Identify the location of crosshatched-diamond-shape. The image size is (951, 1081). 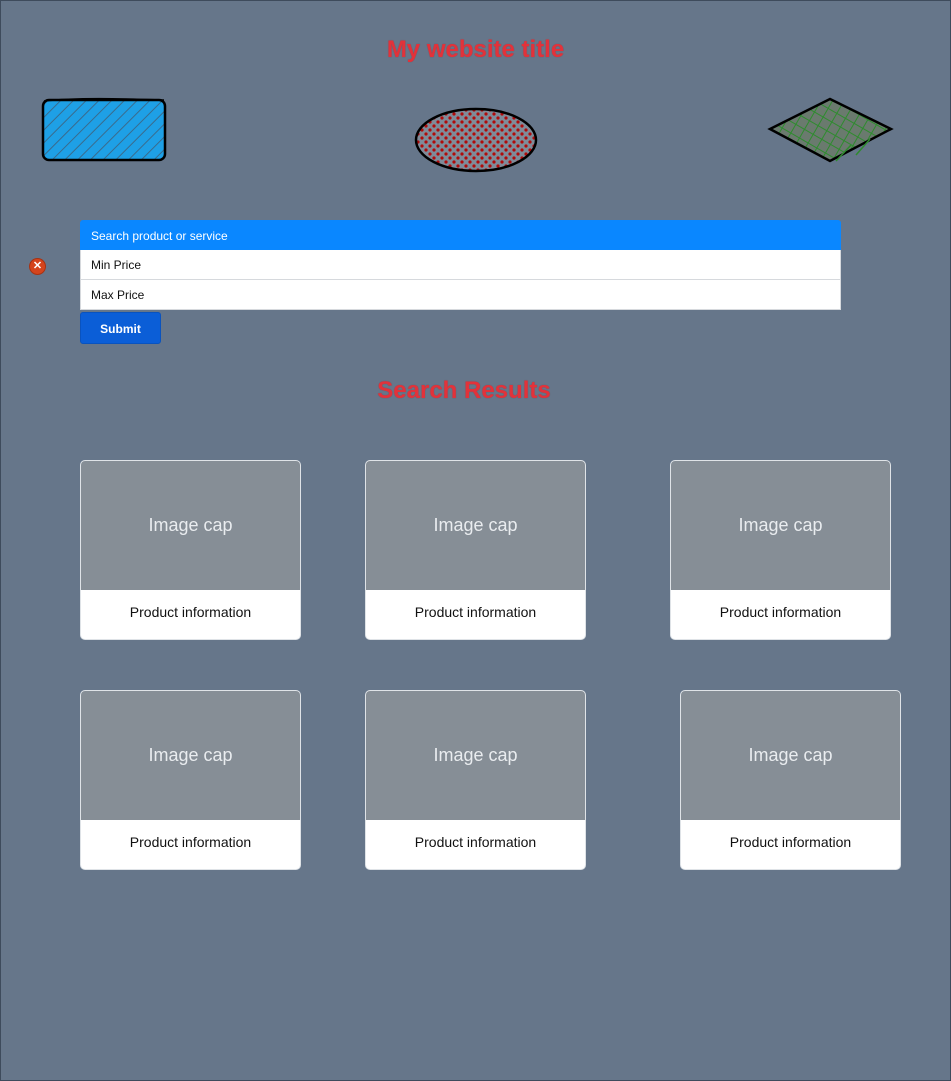
(830, 130).